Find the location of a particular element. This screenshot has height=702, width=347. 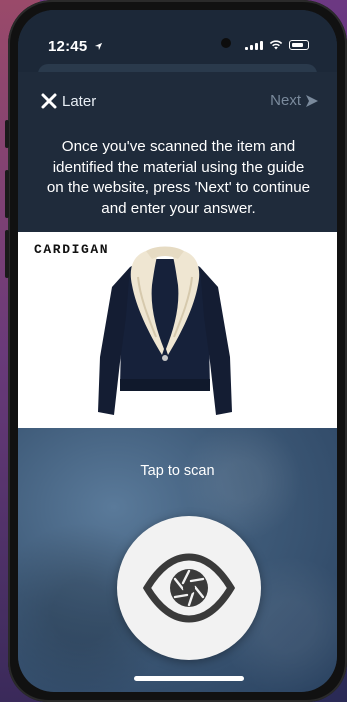

mute-switch is located at coordinates (7, 134).